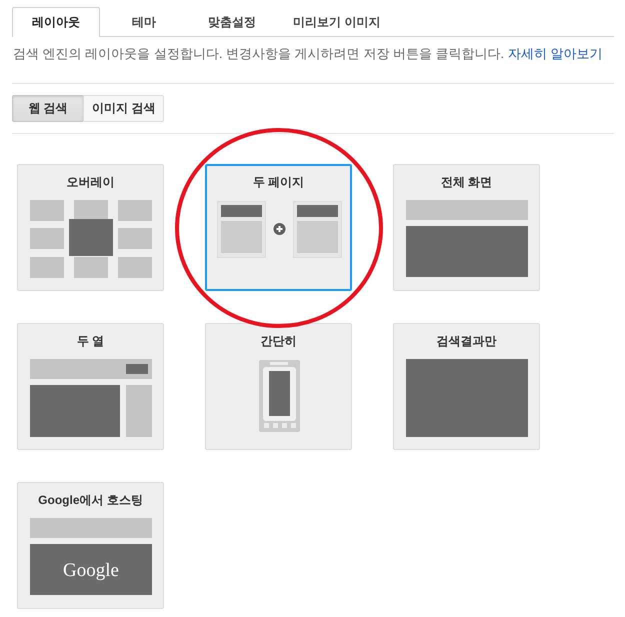  I want to click on description-text: 검색 엔진의 레이아웃을 설정합니다. 변경사항을 게시하려면 저장 버튼을 클릭합니다. 자세히 알아보기, so click(308, 54).